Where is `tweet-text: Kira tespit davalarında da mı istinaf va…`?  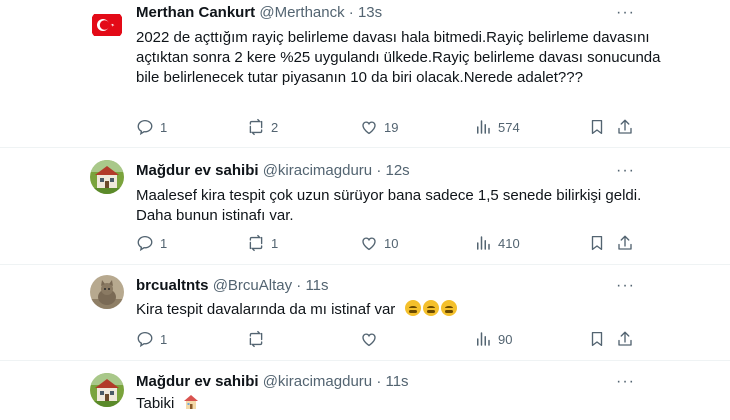 tweet-text: Kira tespit davalarında da mı istinaf va… is located at coordinates (401, 310).